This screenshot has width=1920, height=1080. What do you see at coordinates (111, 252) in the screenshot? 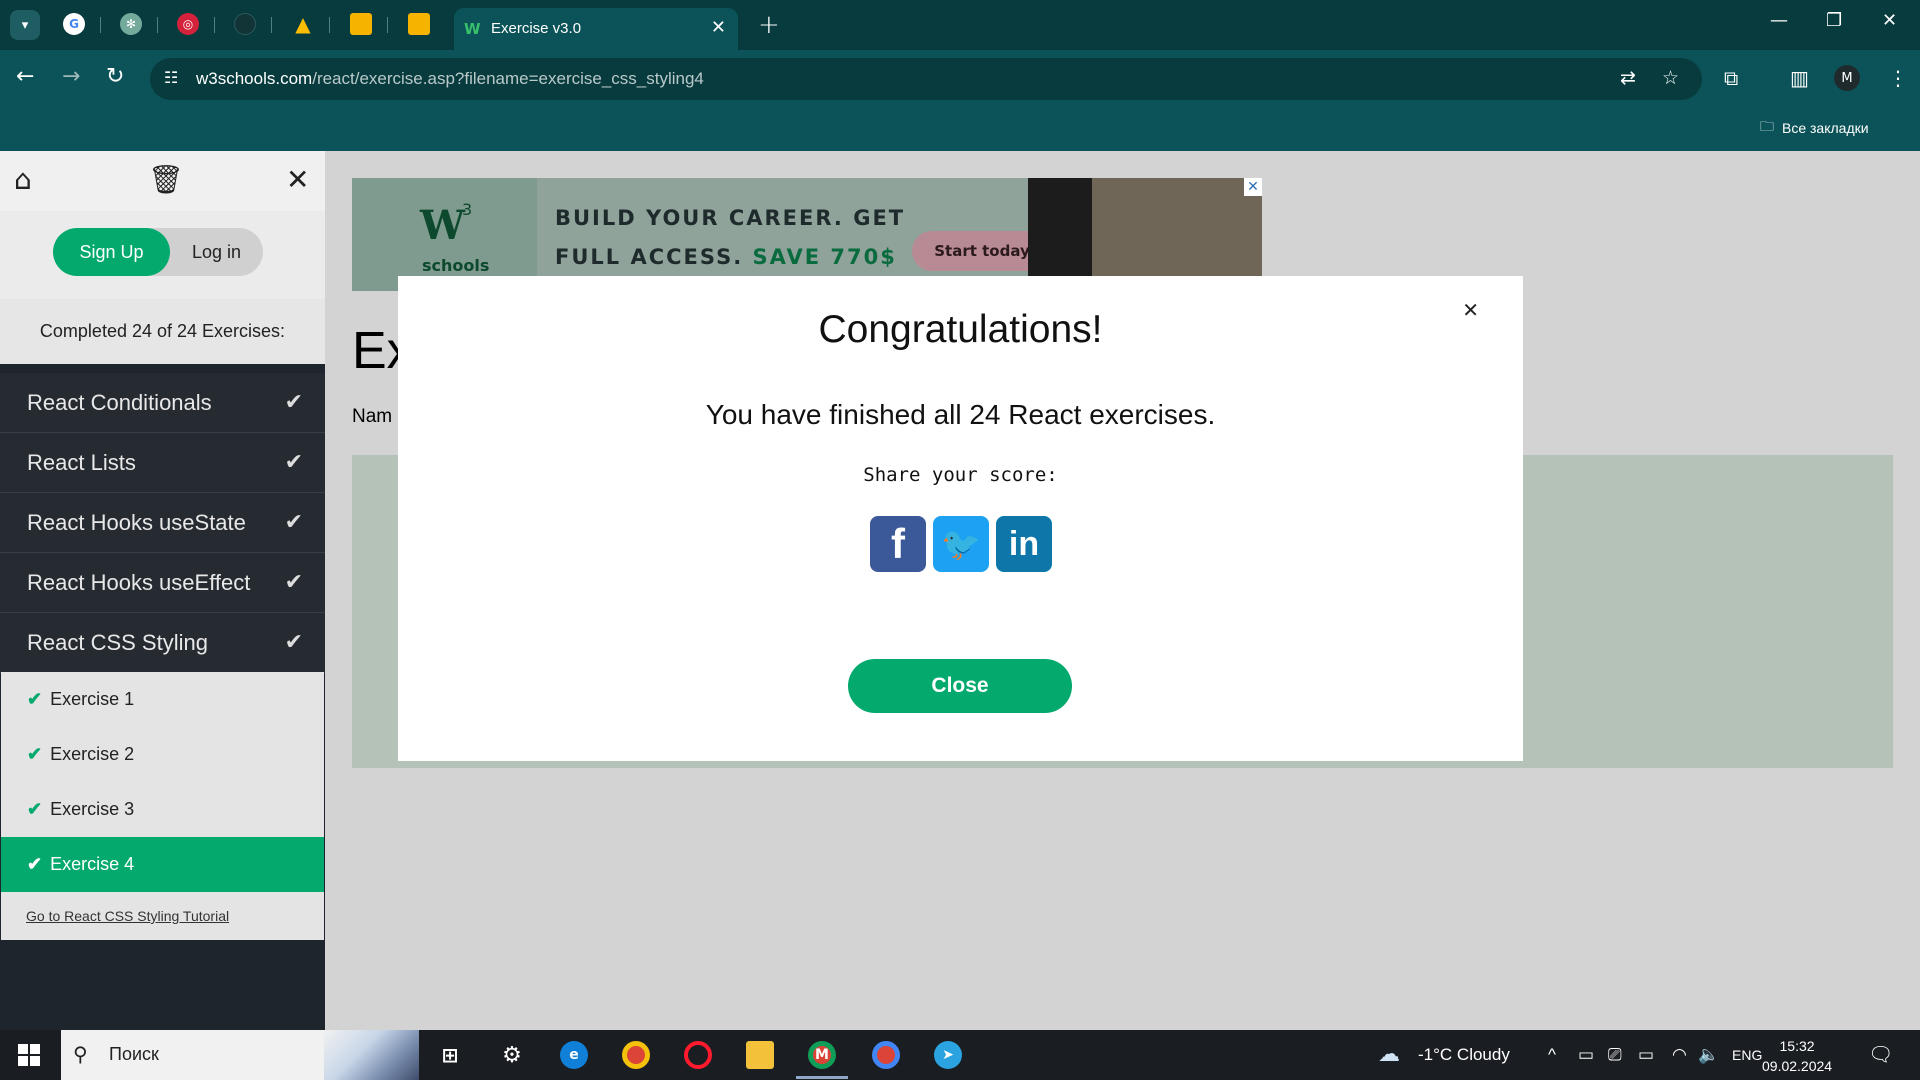
I see `signup-button: Sign Up` at bounding box center [111, 252].